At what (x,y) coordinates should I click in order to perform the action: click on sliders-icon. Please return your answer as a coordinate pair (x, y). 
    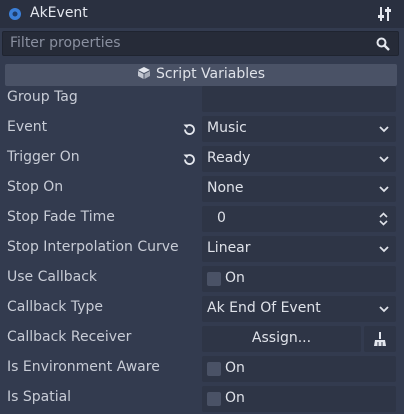
    Looking at the image, I should click on (385, 14).